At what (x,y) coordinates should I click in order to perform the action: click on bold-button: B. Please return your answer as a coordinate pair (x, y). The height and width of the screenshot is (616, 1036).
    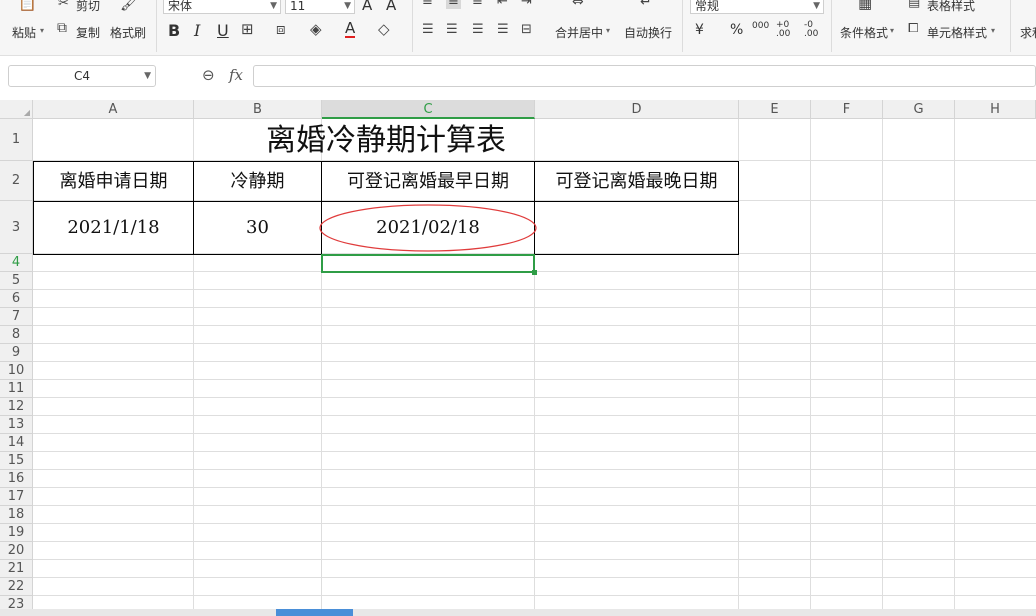
    Looking at the image, I should click on (174, 30).